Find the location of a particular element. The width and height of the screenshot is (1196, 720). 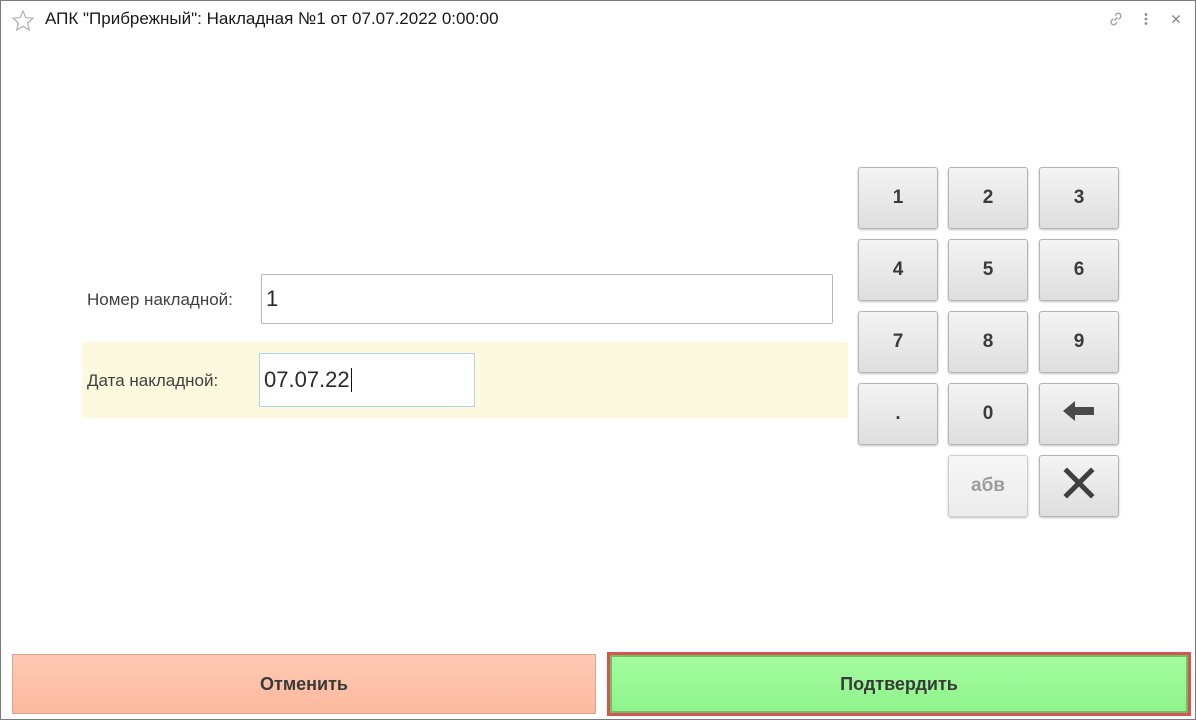

key-0: 0 is located at coordinates (988, 414).